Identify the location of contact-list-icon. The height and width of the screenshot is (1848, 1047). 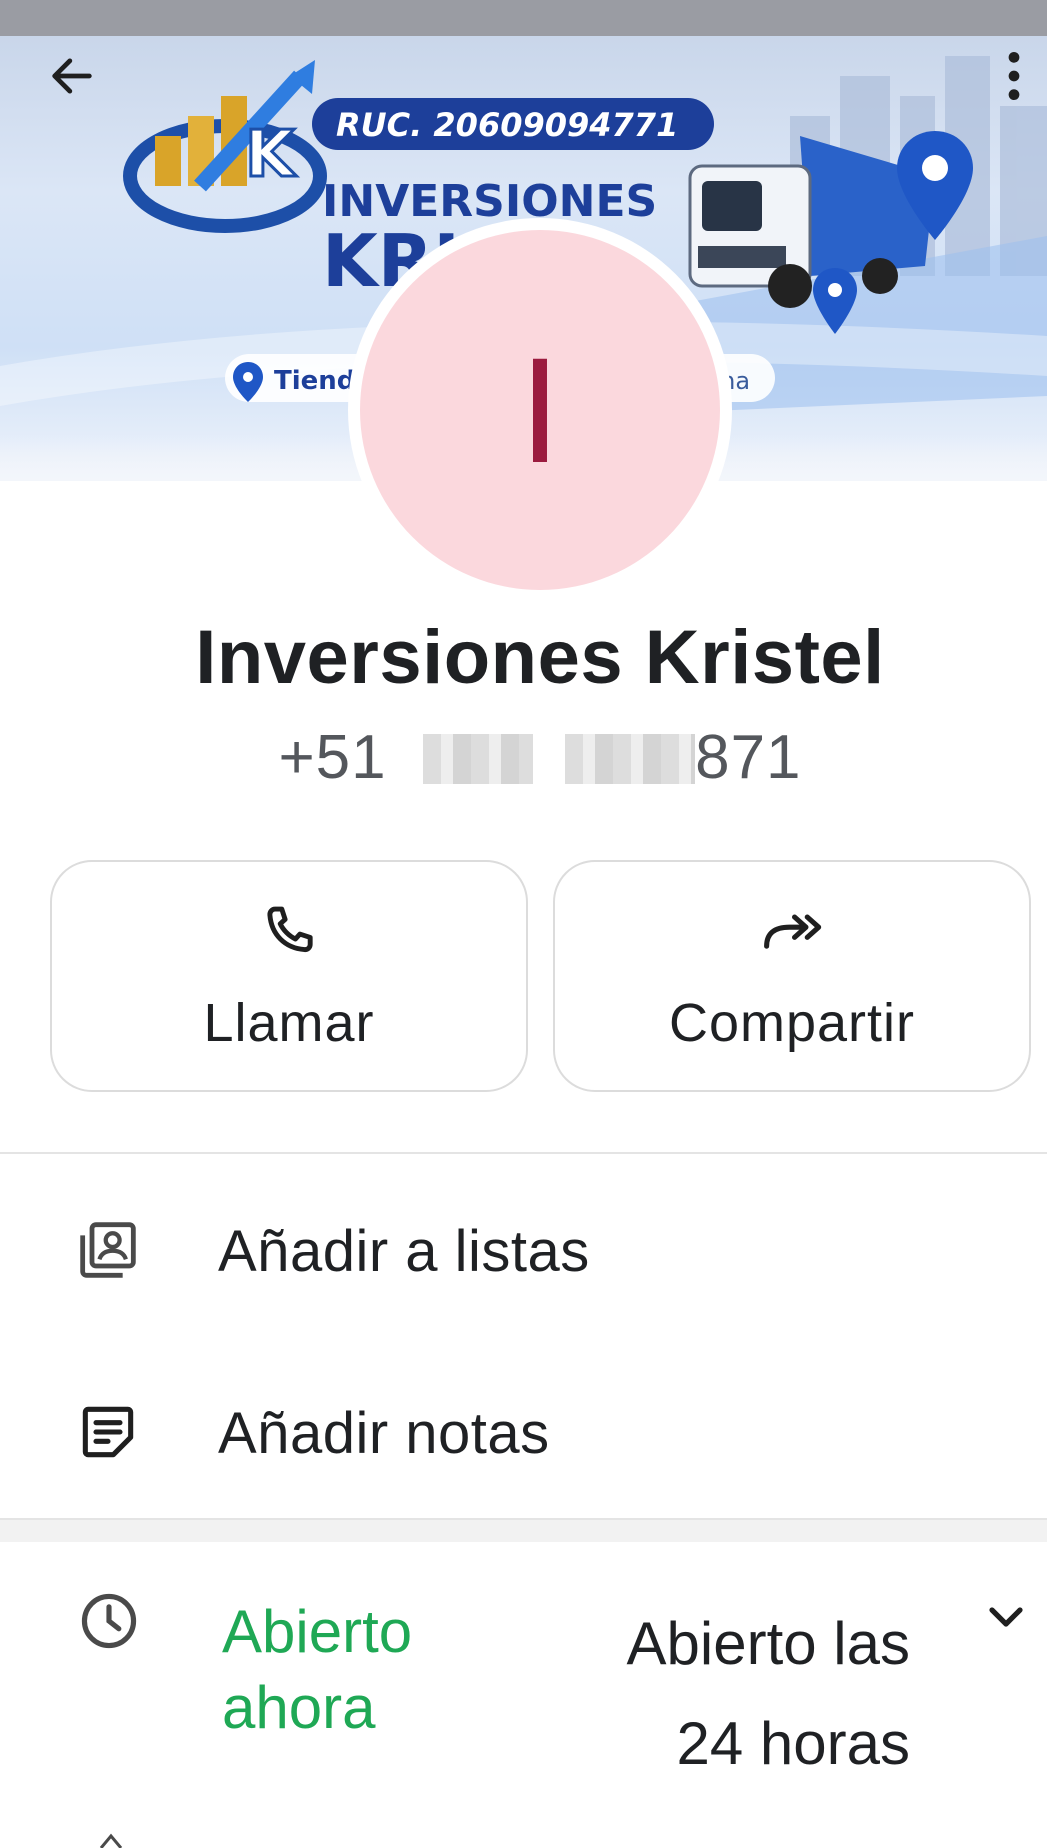
(108, 1250).